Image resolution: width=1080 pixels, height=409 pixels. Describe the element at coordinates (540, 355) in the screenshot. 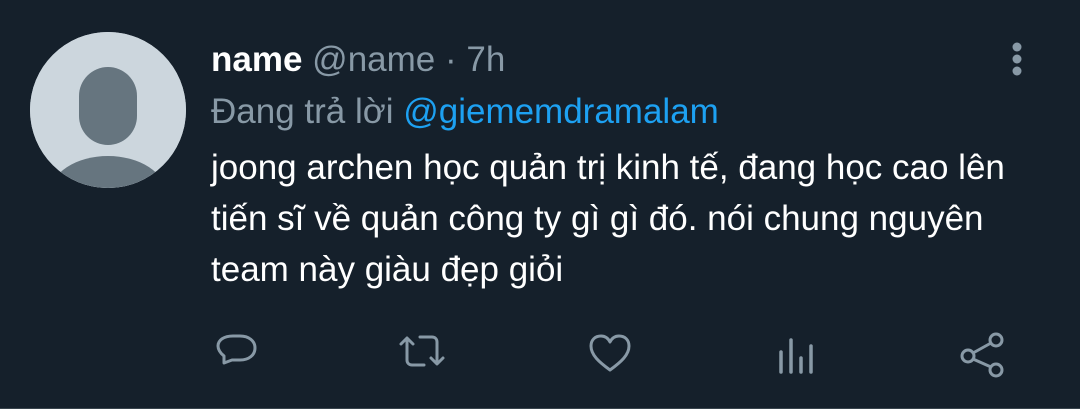

I see `action-bar` at that location.